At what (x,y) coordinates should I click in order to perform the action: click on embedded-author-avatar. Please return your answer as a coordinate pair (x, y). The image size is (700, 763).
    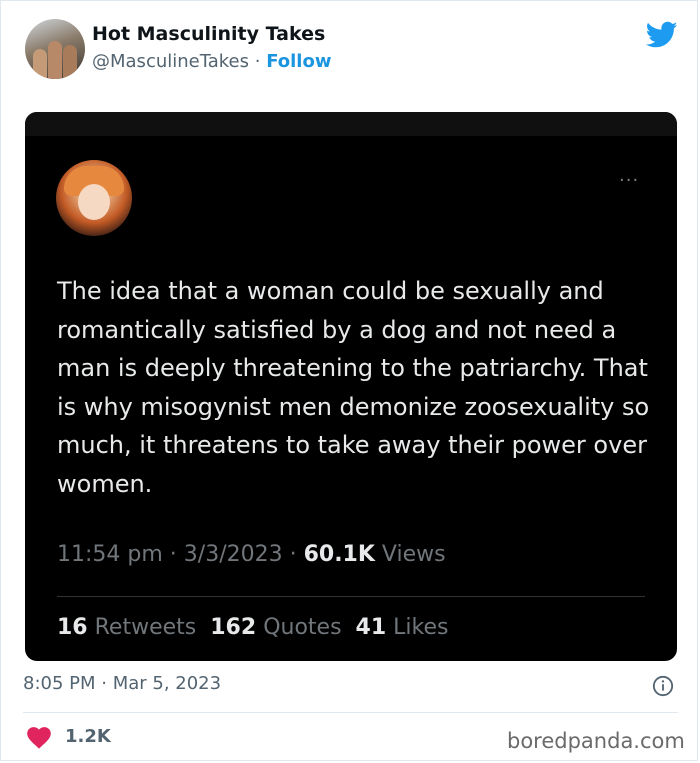
    Looking at the image, I should click on (94, 198).